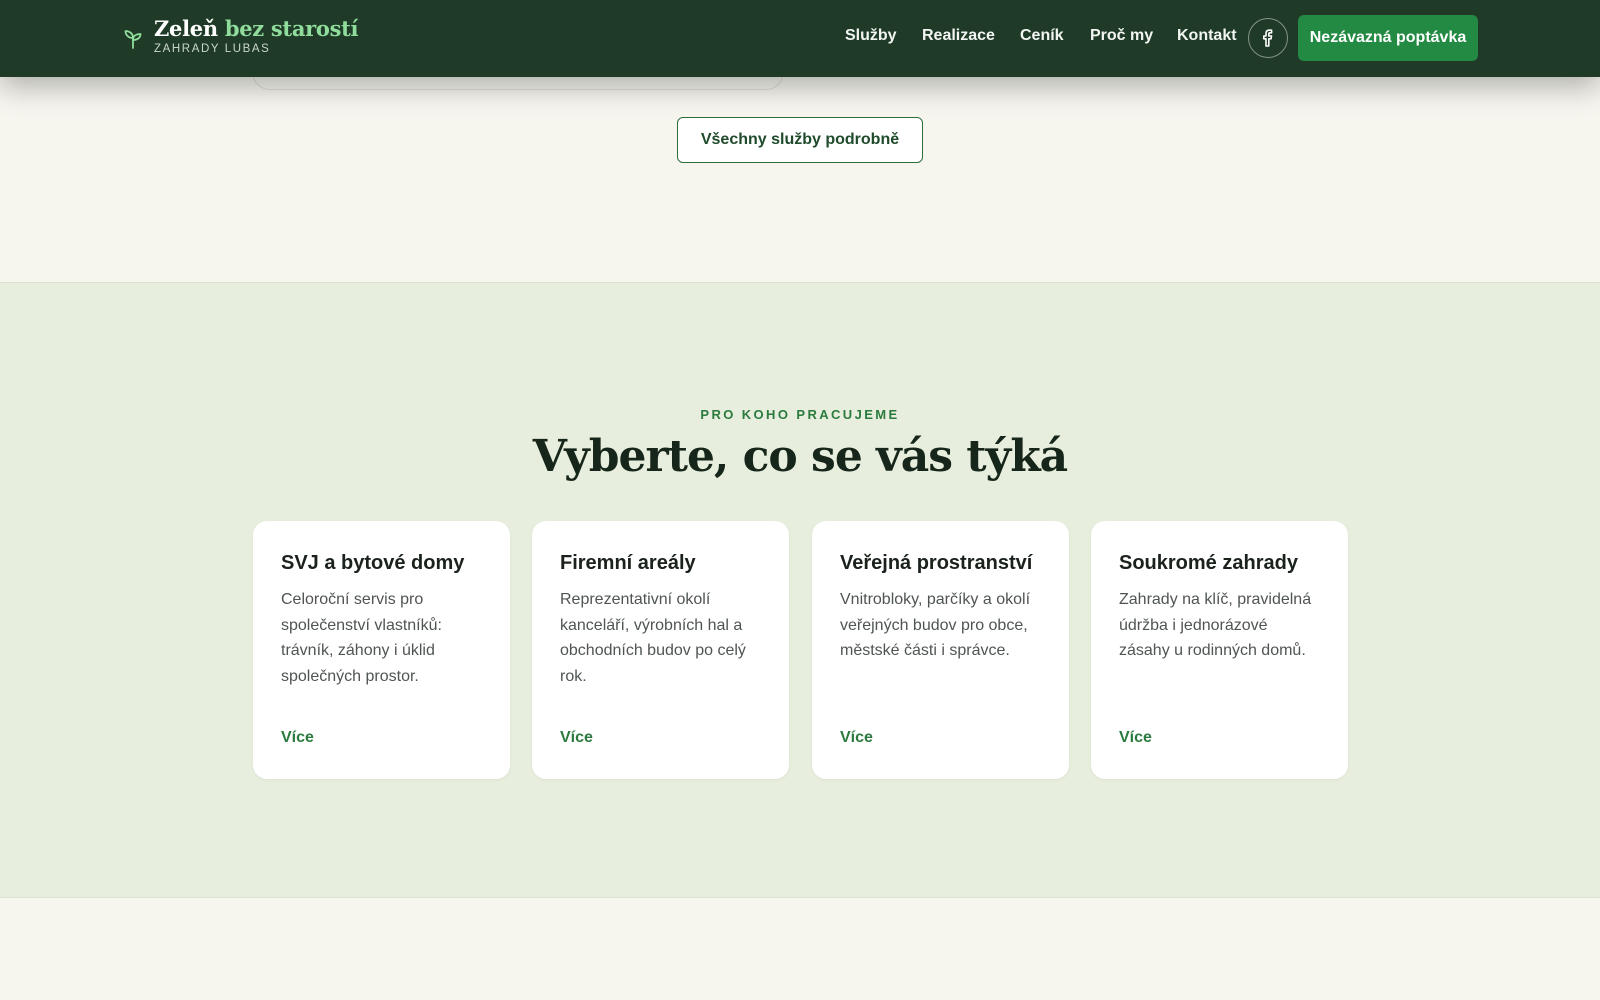  What do you see at coordinates (800, 456) in the screenshot?
I see `section-title: Vyberte, co se vás týká` at bounding box center [800, 456].